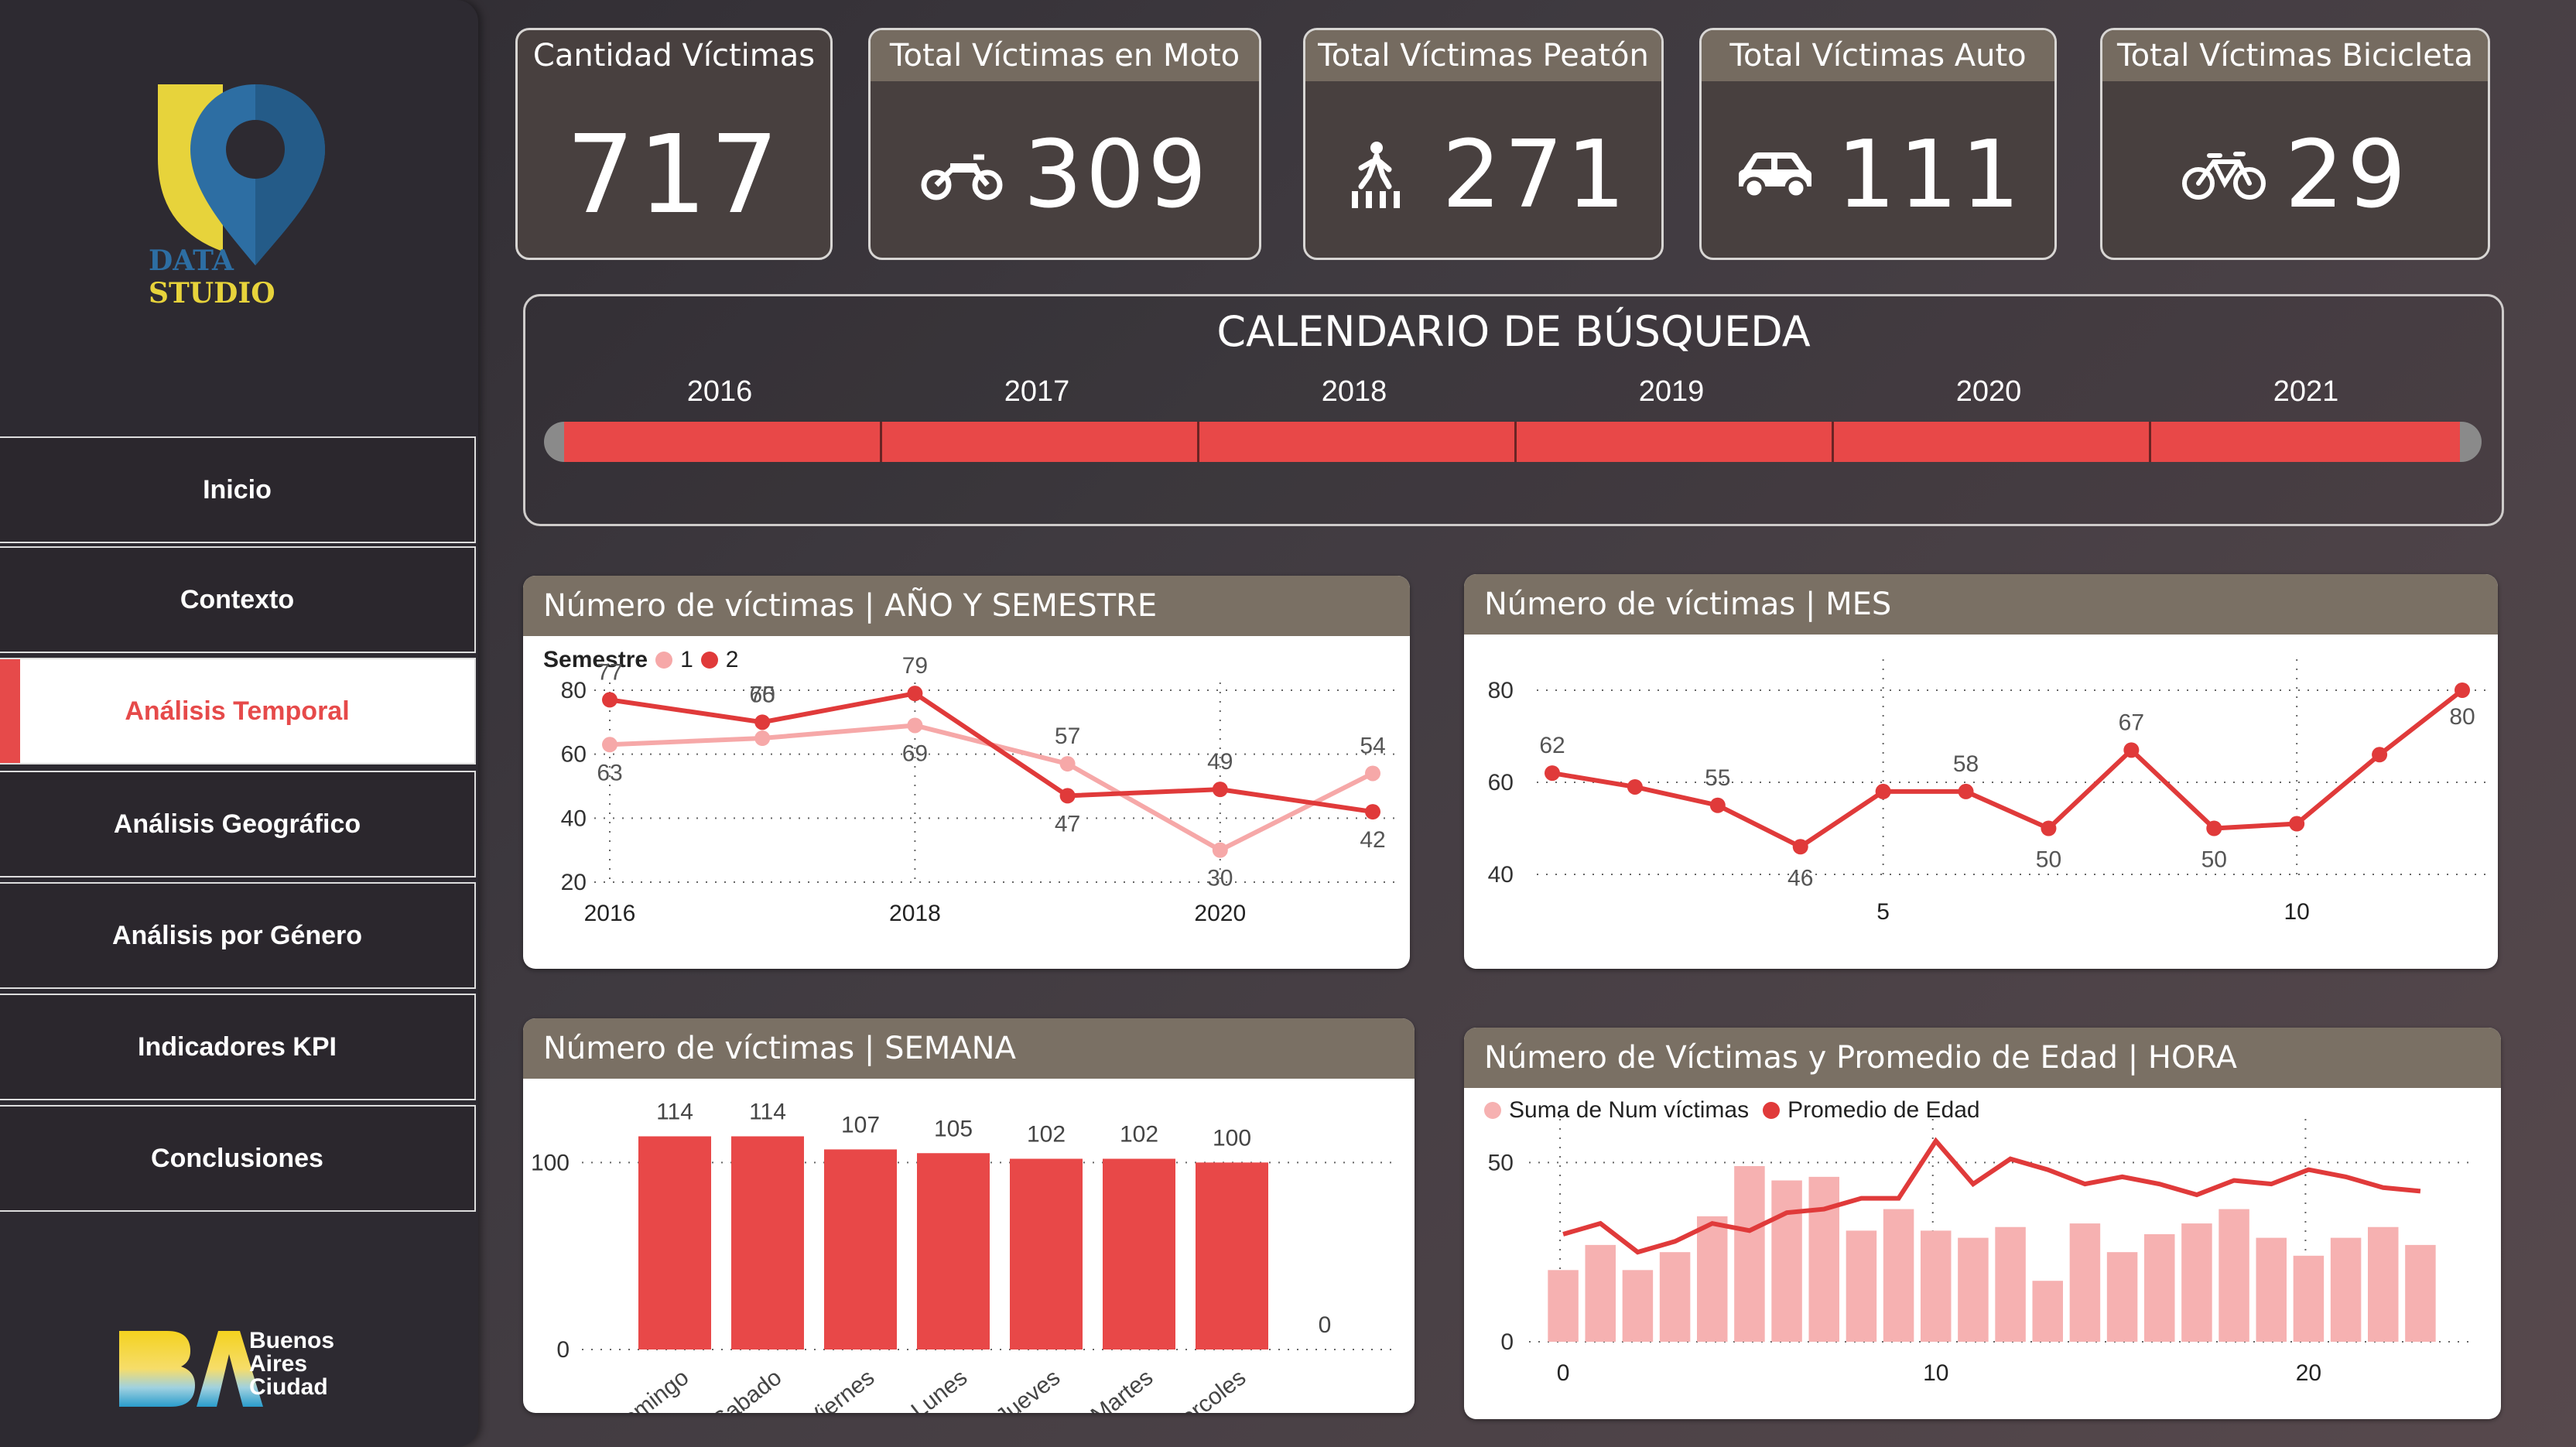  Describe the element at coordinates (861, 1124) in the screenshot. I see `data-label: 107` at that location.